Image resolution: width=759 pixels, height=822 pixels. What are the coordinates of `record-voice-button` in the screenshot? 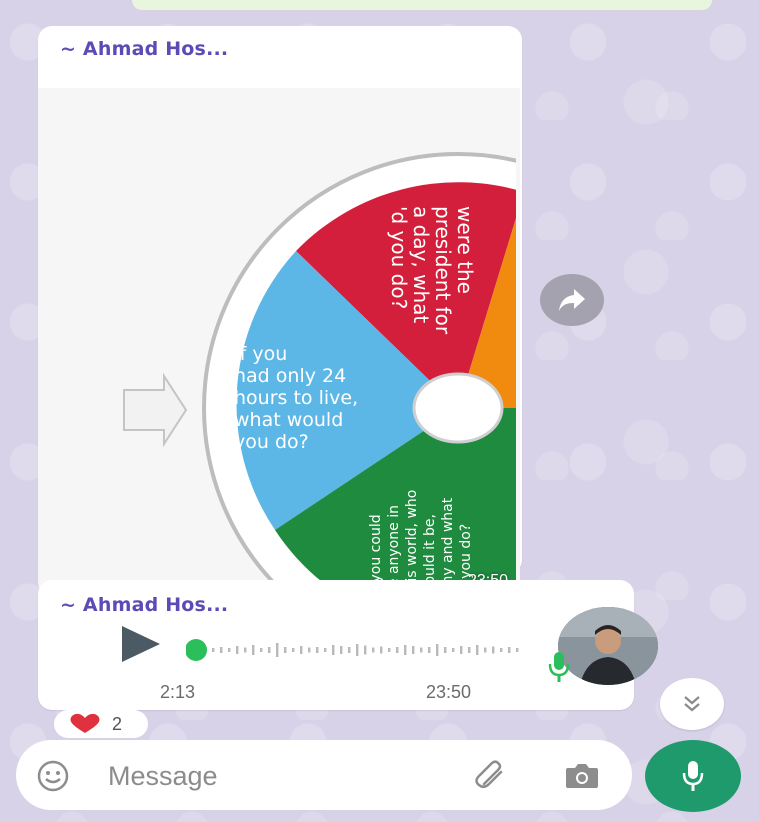 It's located at (693, 776).